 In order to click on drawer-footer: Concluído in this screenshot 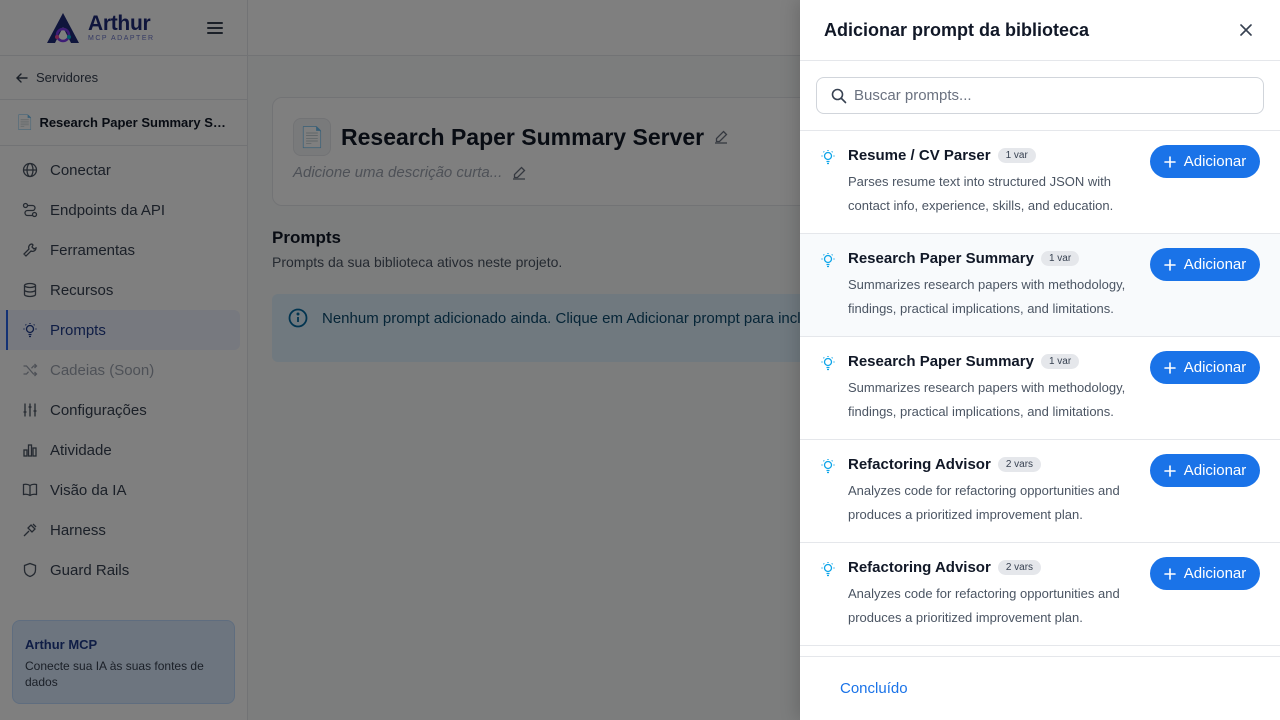, I will do `click(1040, 688)`.